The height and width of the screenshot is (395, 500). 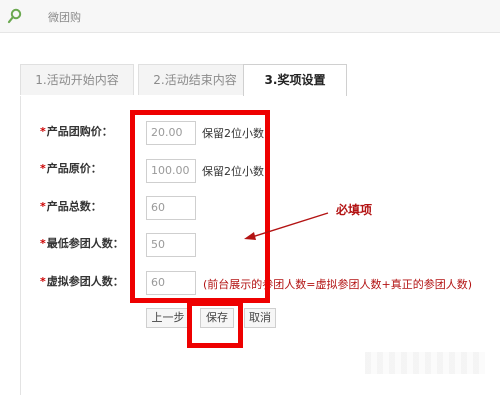 I want to click on annotation-arrow-icon, so click(x=286, y=226).